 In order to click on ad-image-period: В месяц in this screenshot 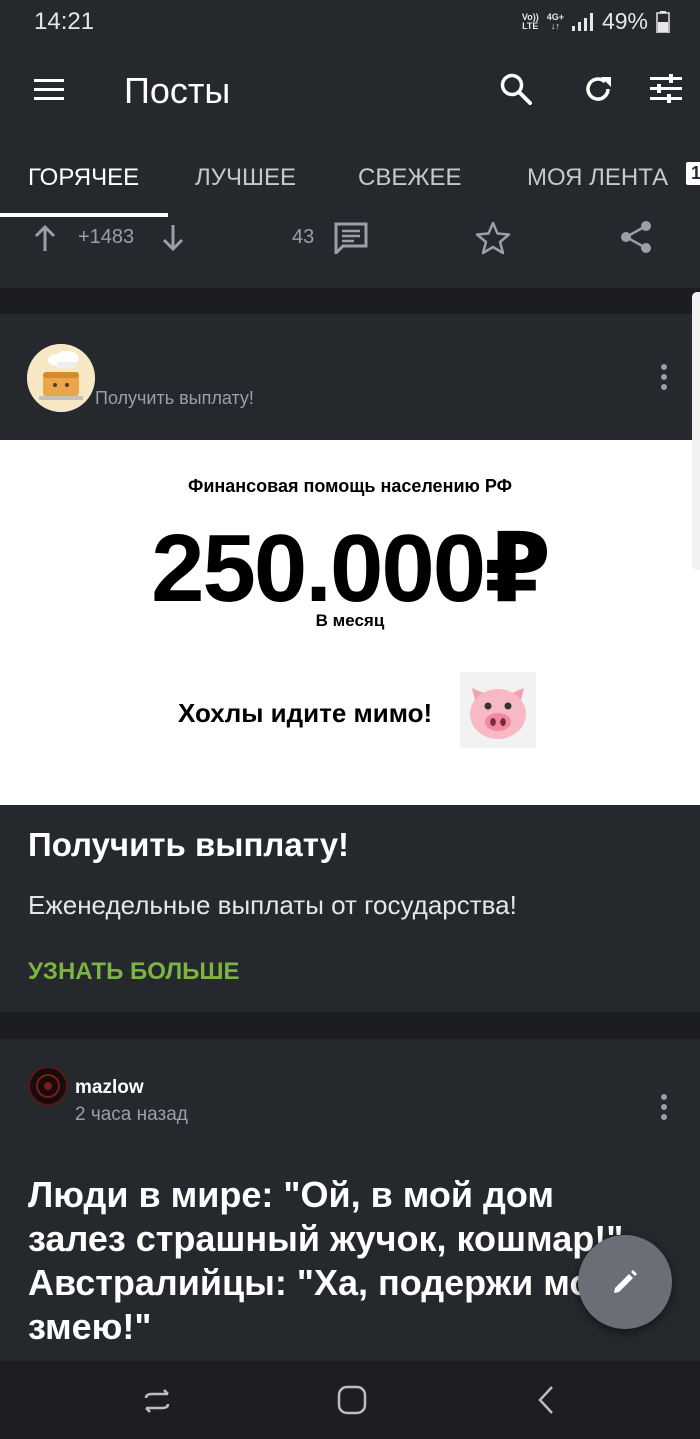, I will do `click(350, 620)`.